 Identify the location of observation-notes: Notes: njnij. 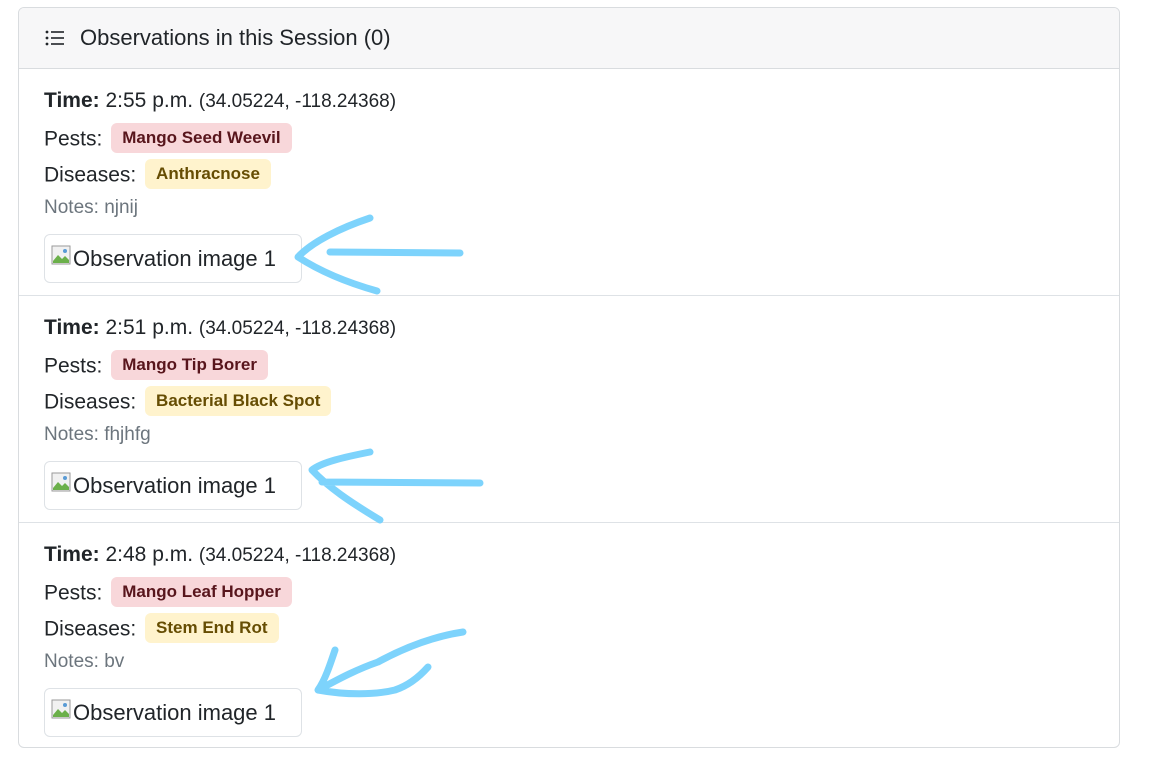
(91, 207).